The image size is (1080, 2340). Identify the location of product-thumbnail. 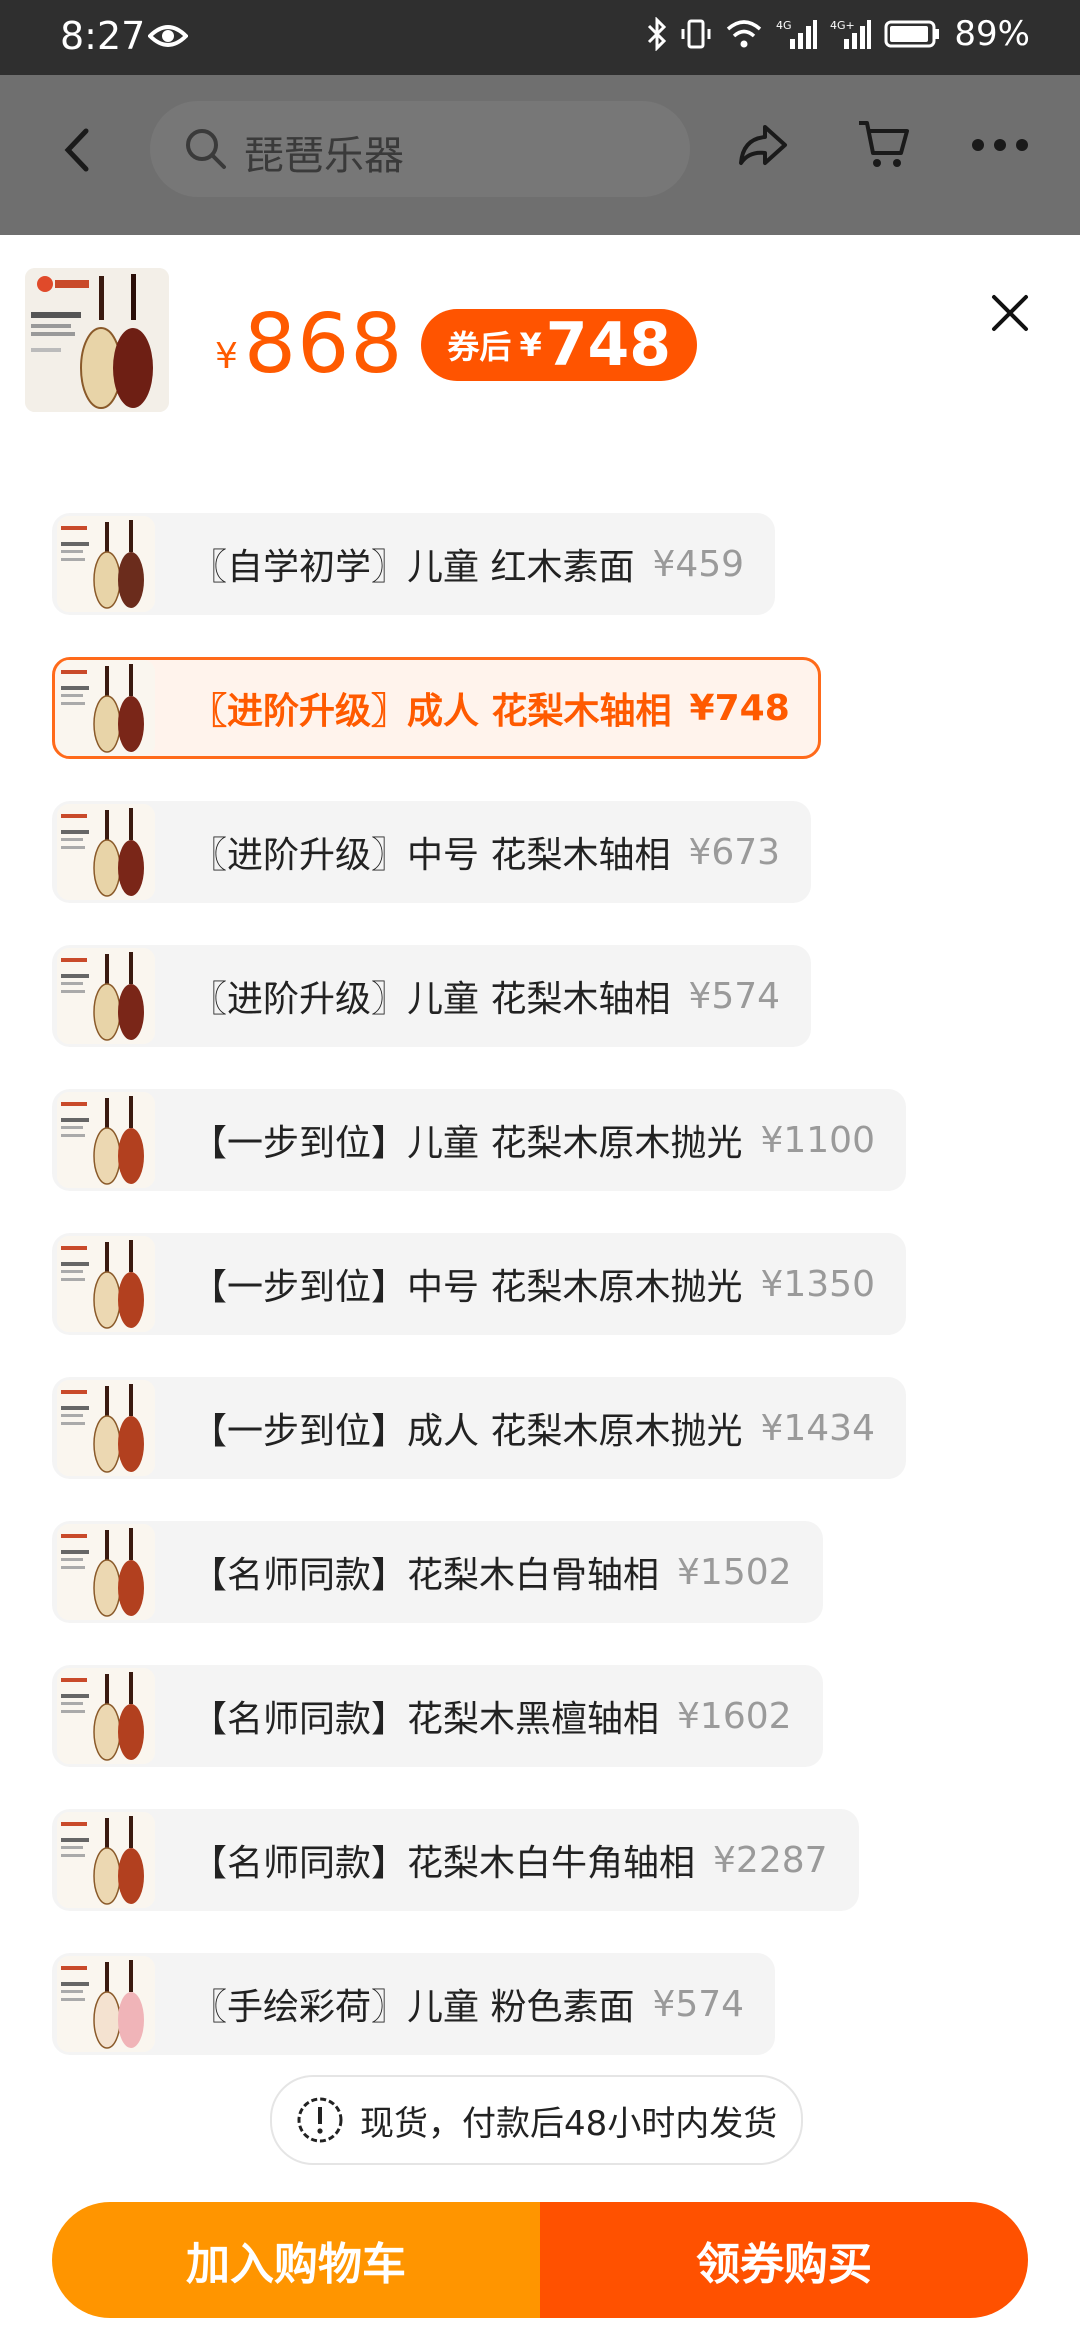
(97, 340).